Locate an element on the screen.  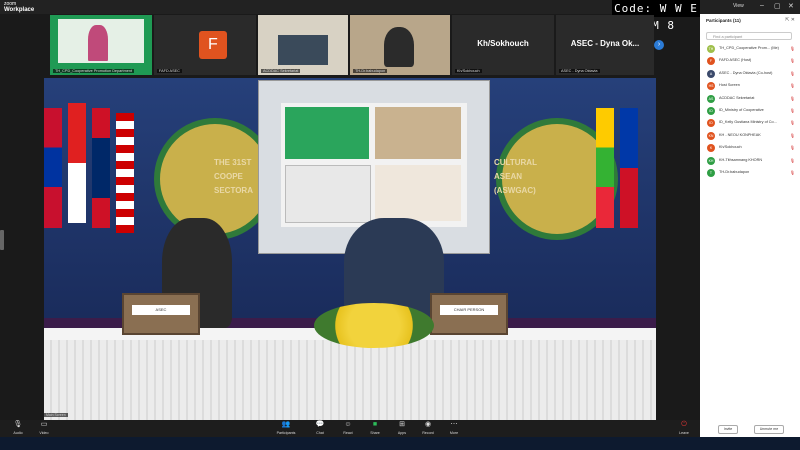
more-icon: ⋯ is located at coordinates (454, 424).